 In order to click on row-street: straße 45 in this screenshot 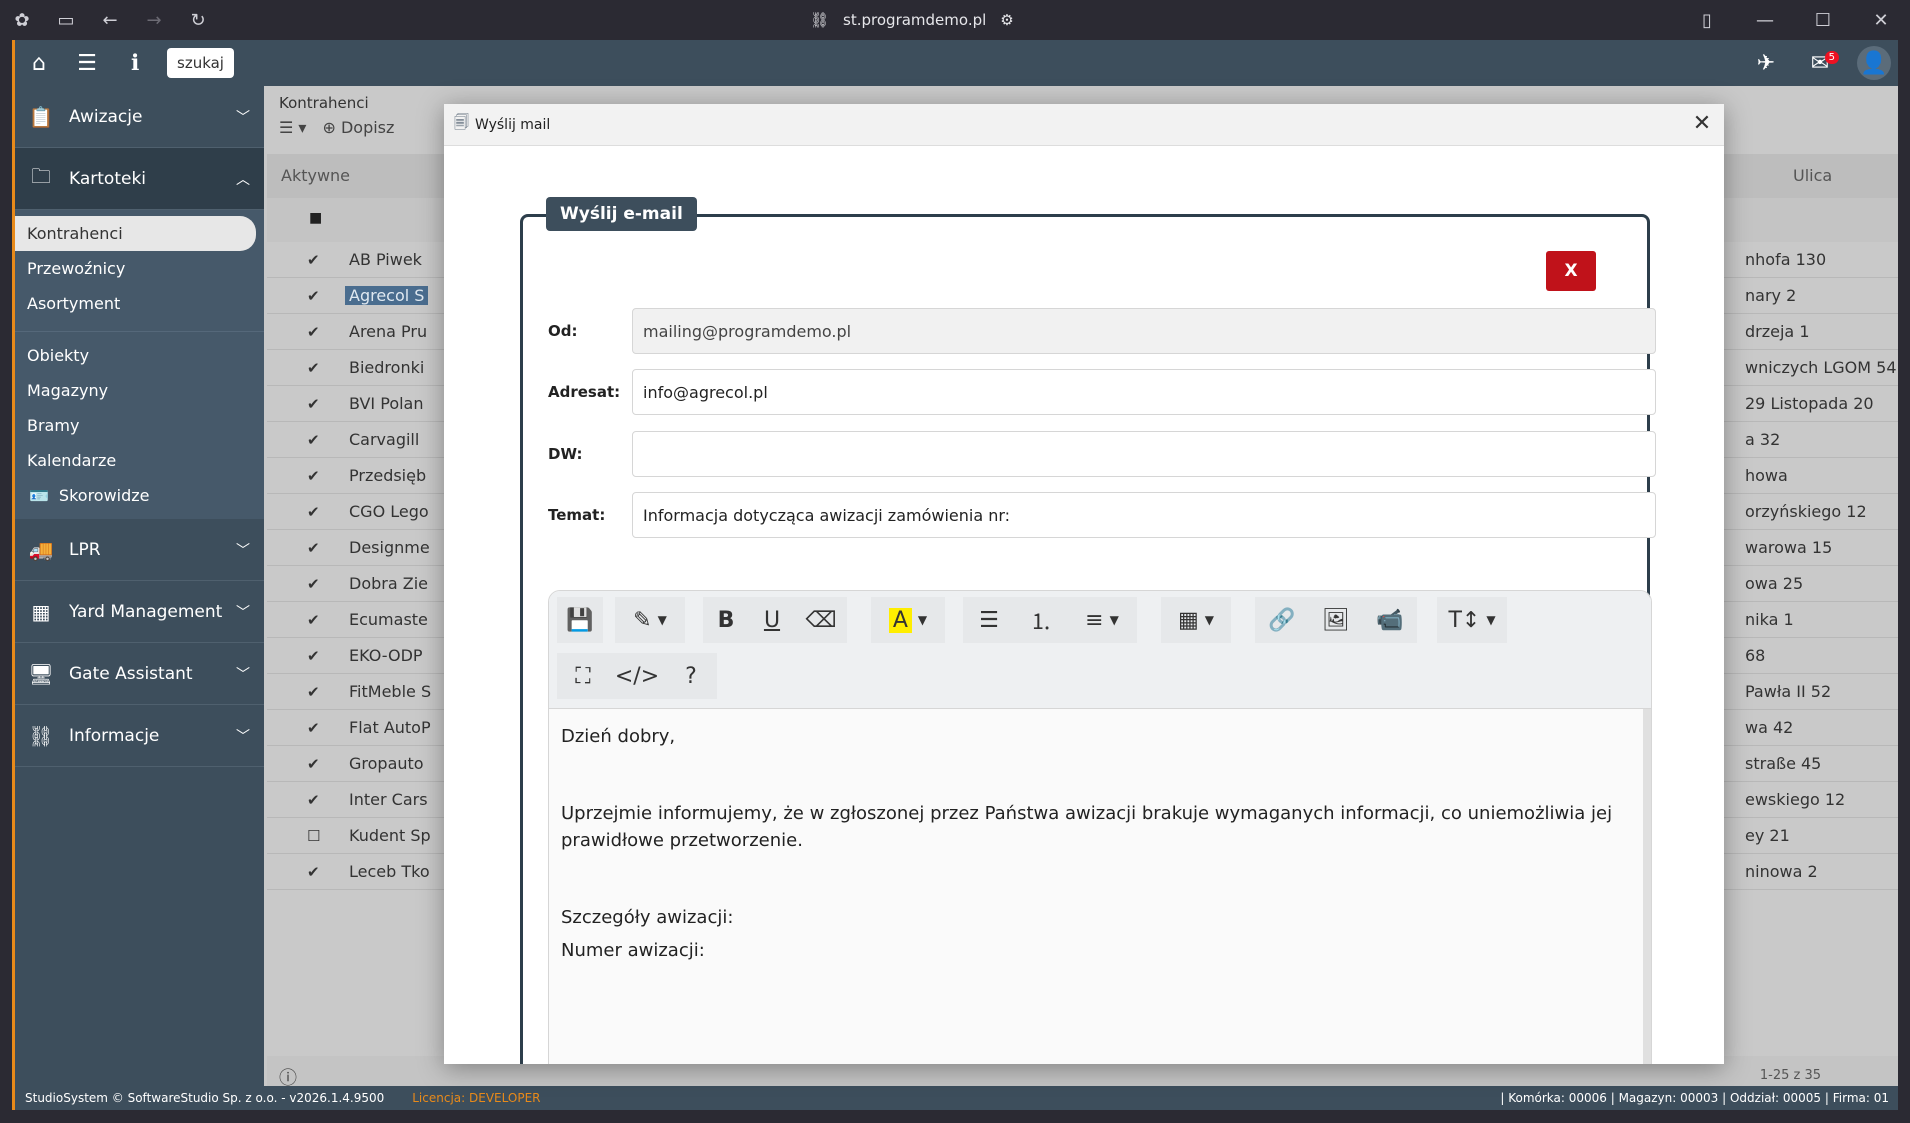, I will do `click(1783, 763)`.